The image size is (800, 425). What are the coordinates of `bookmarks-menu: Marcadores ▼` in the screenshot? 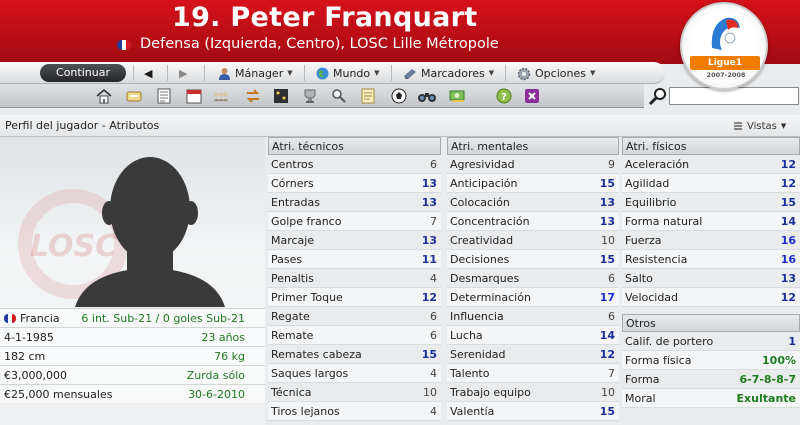 It's located at (448, 73).